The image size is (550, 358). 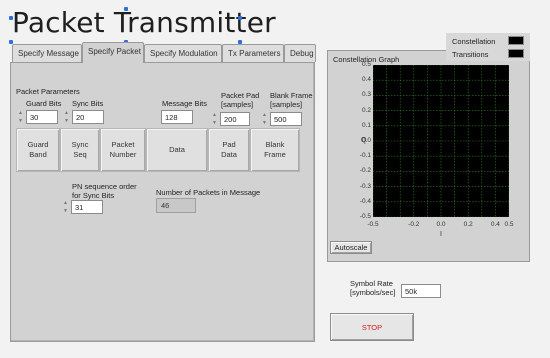 I want to click on block-text: Seq, so click(x=80, y=154).